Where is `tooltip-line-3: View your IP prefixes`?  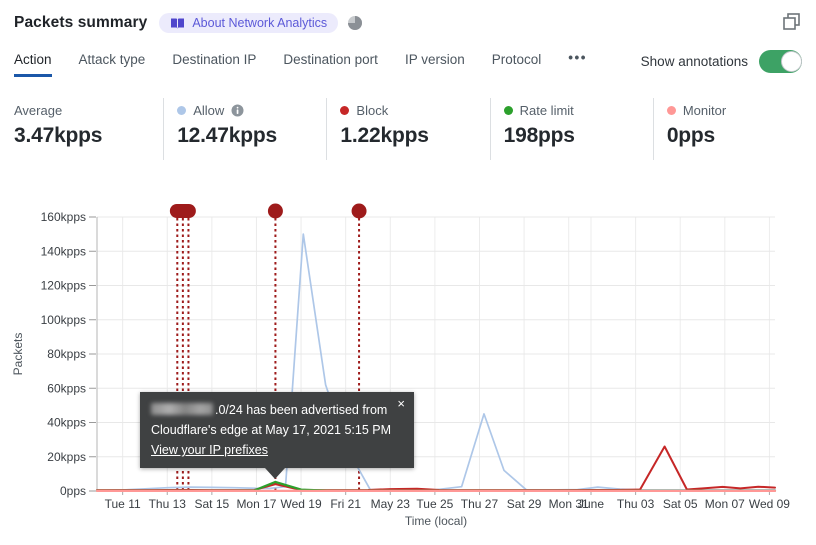
tooltip-line-3: View your IP prefixes is located at coordinates (276, 450).